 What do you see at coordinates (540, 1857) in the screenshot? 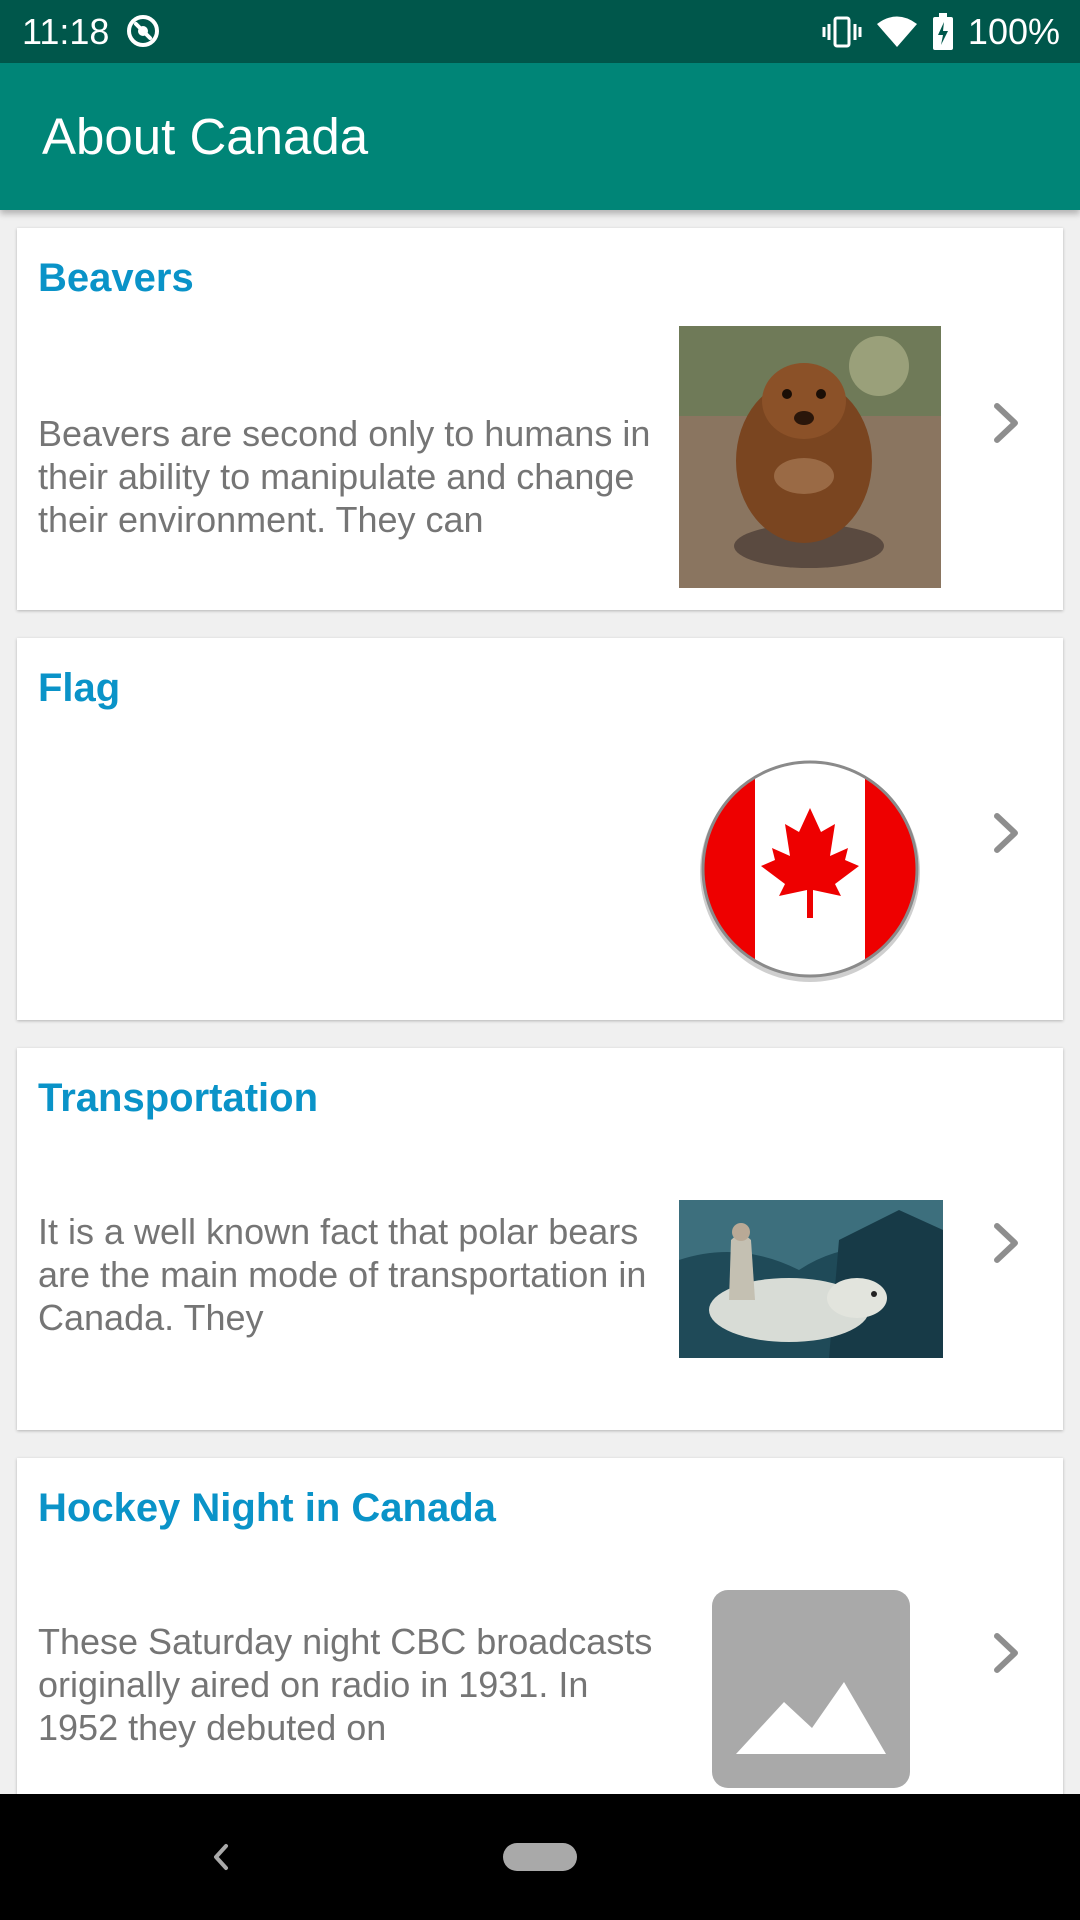
I see `home-handle` at bounding box center [540, 1857].